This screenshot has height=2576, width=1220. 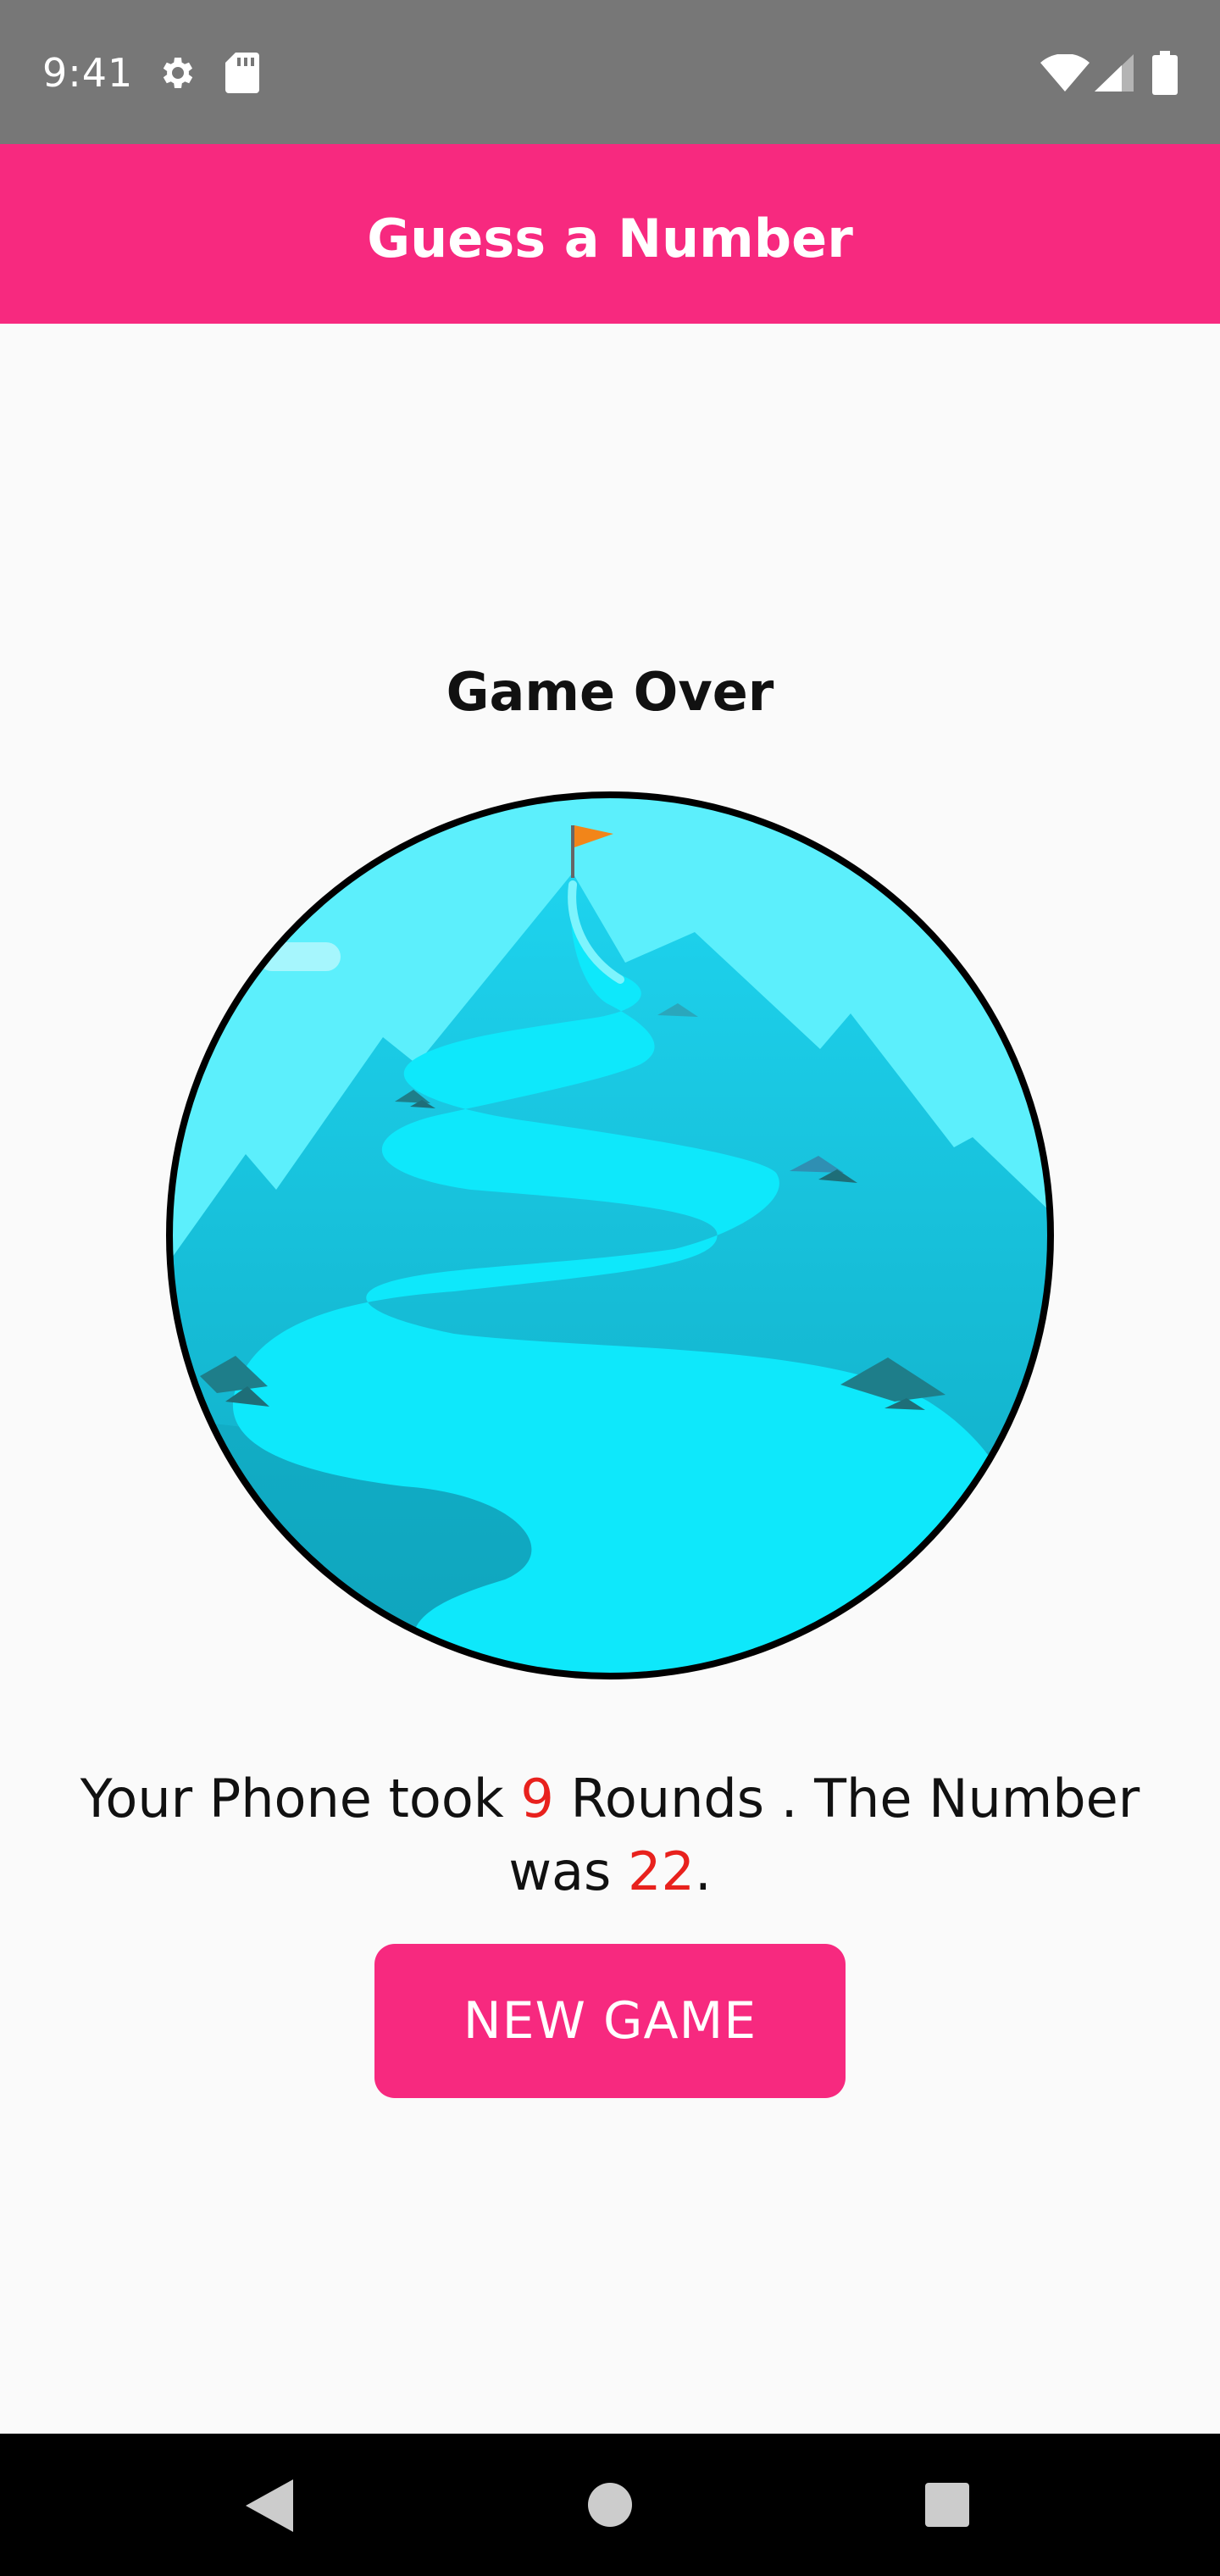 I want to click on status-bar: 9:41, so click(x=610, y=72).